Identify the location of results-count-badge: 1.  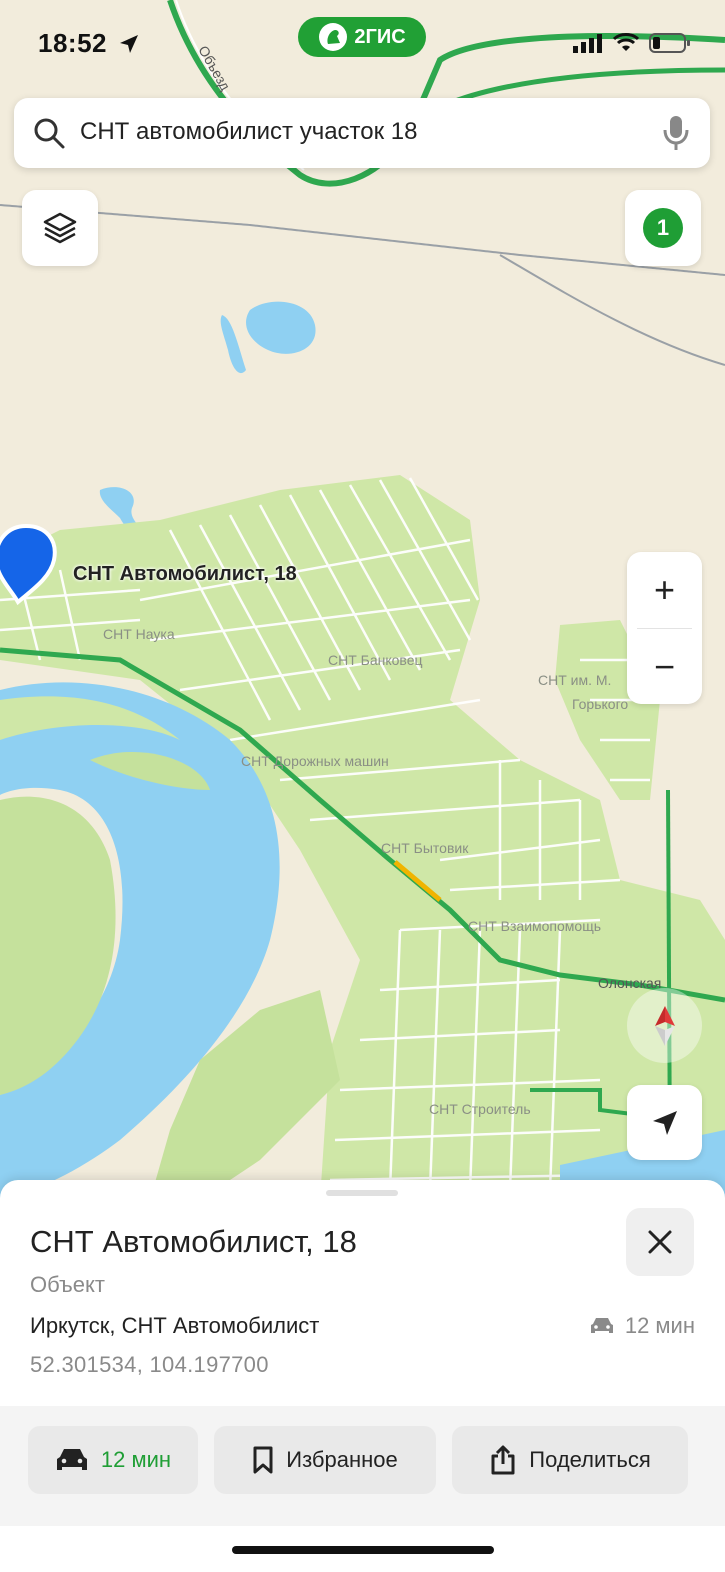
(663, 228).